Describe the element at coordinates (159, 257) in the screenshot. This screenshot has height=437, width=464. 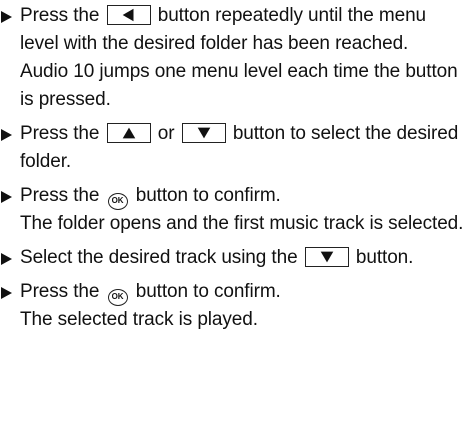
I see `step-4-before: Select the desired track using the` at that location.